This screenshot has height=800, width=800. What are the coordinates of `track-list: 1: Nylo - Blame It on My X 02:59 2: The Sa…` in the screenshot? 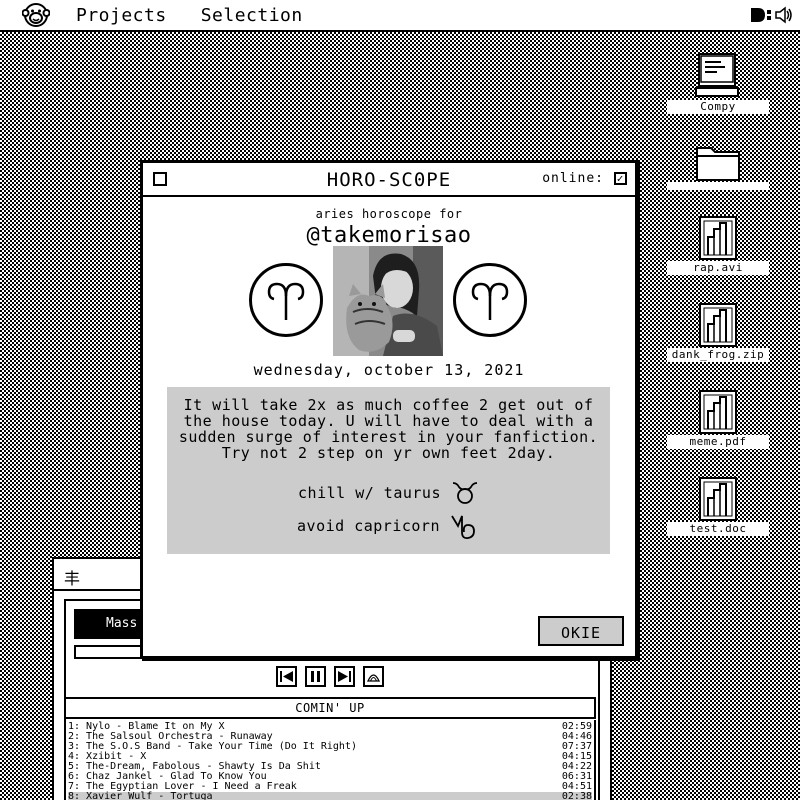 It's located at (330, 760).